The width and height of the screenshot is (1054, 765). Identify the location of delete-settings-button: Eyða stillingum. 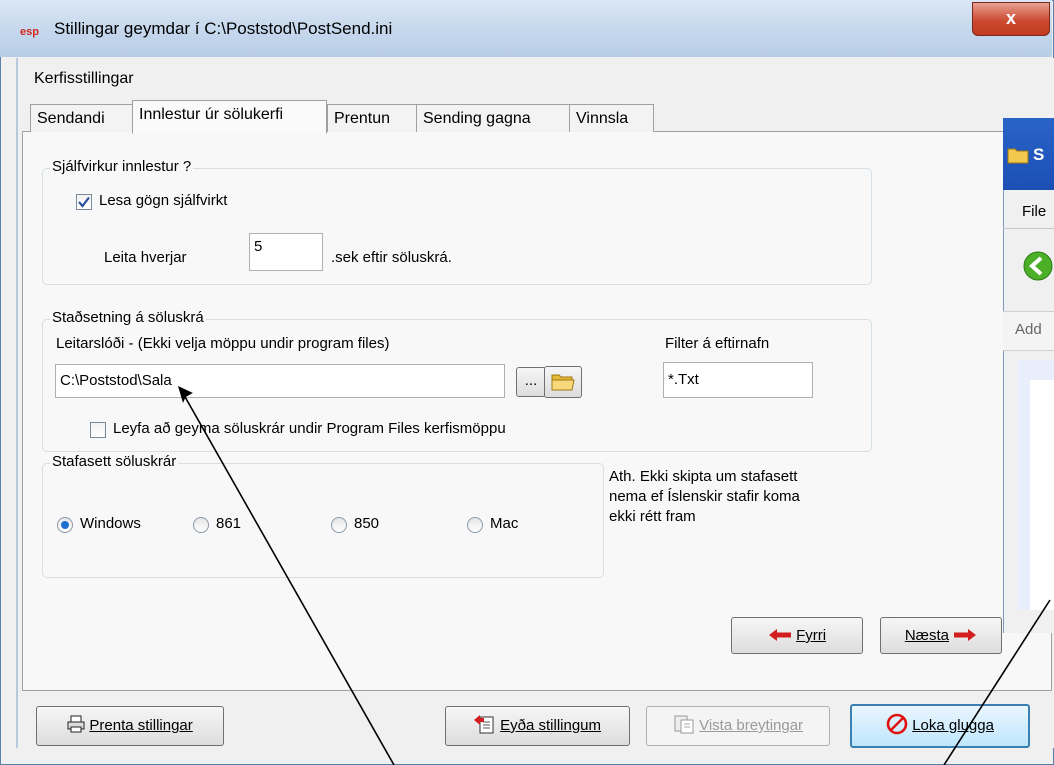
(537, 726).